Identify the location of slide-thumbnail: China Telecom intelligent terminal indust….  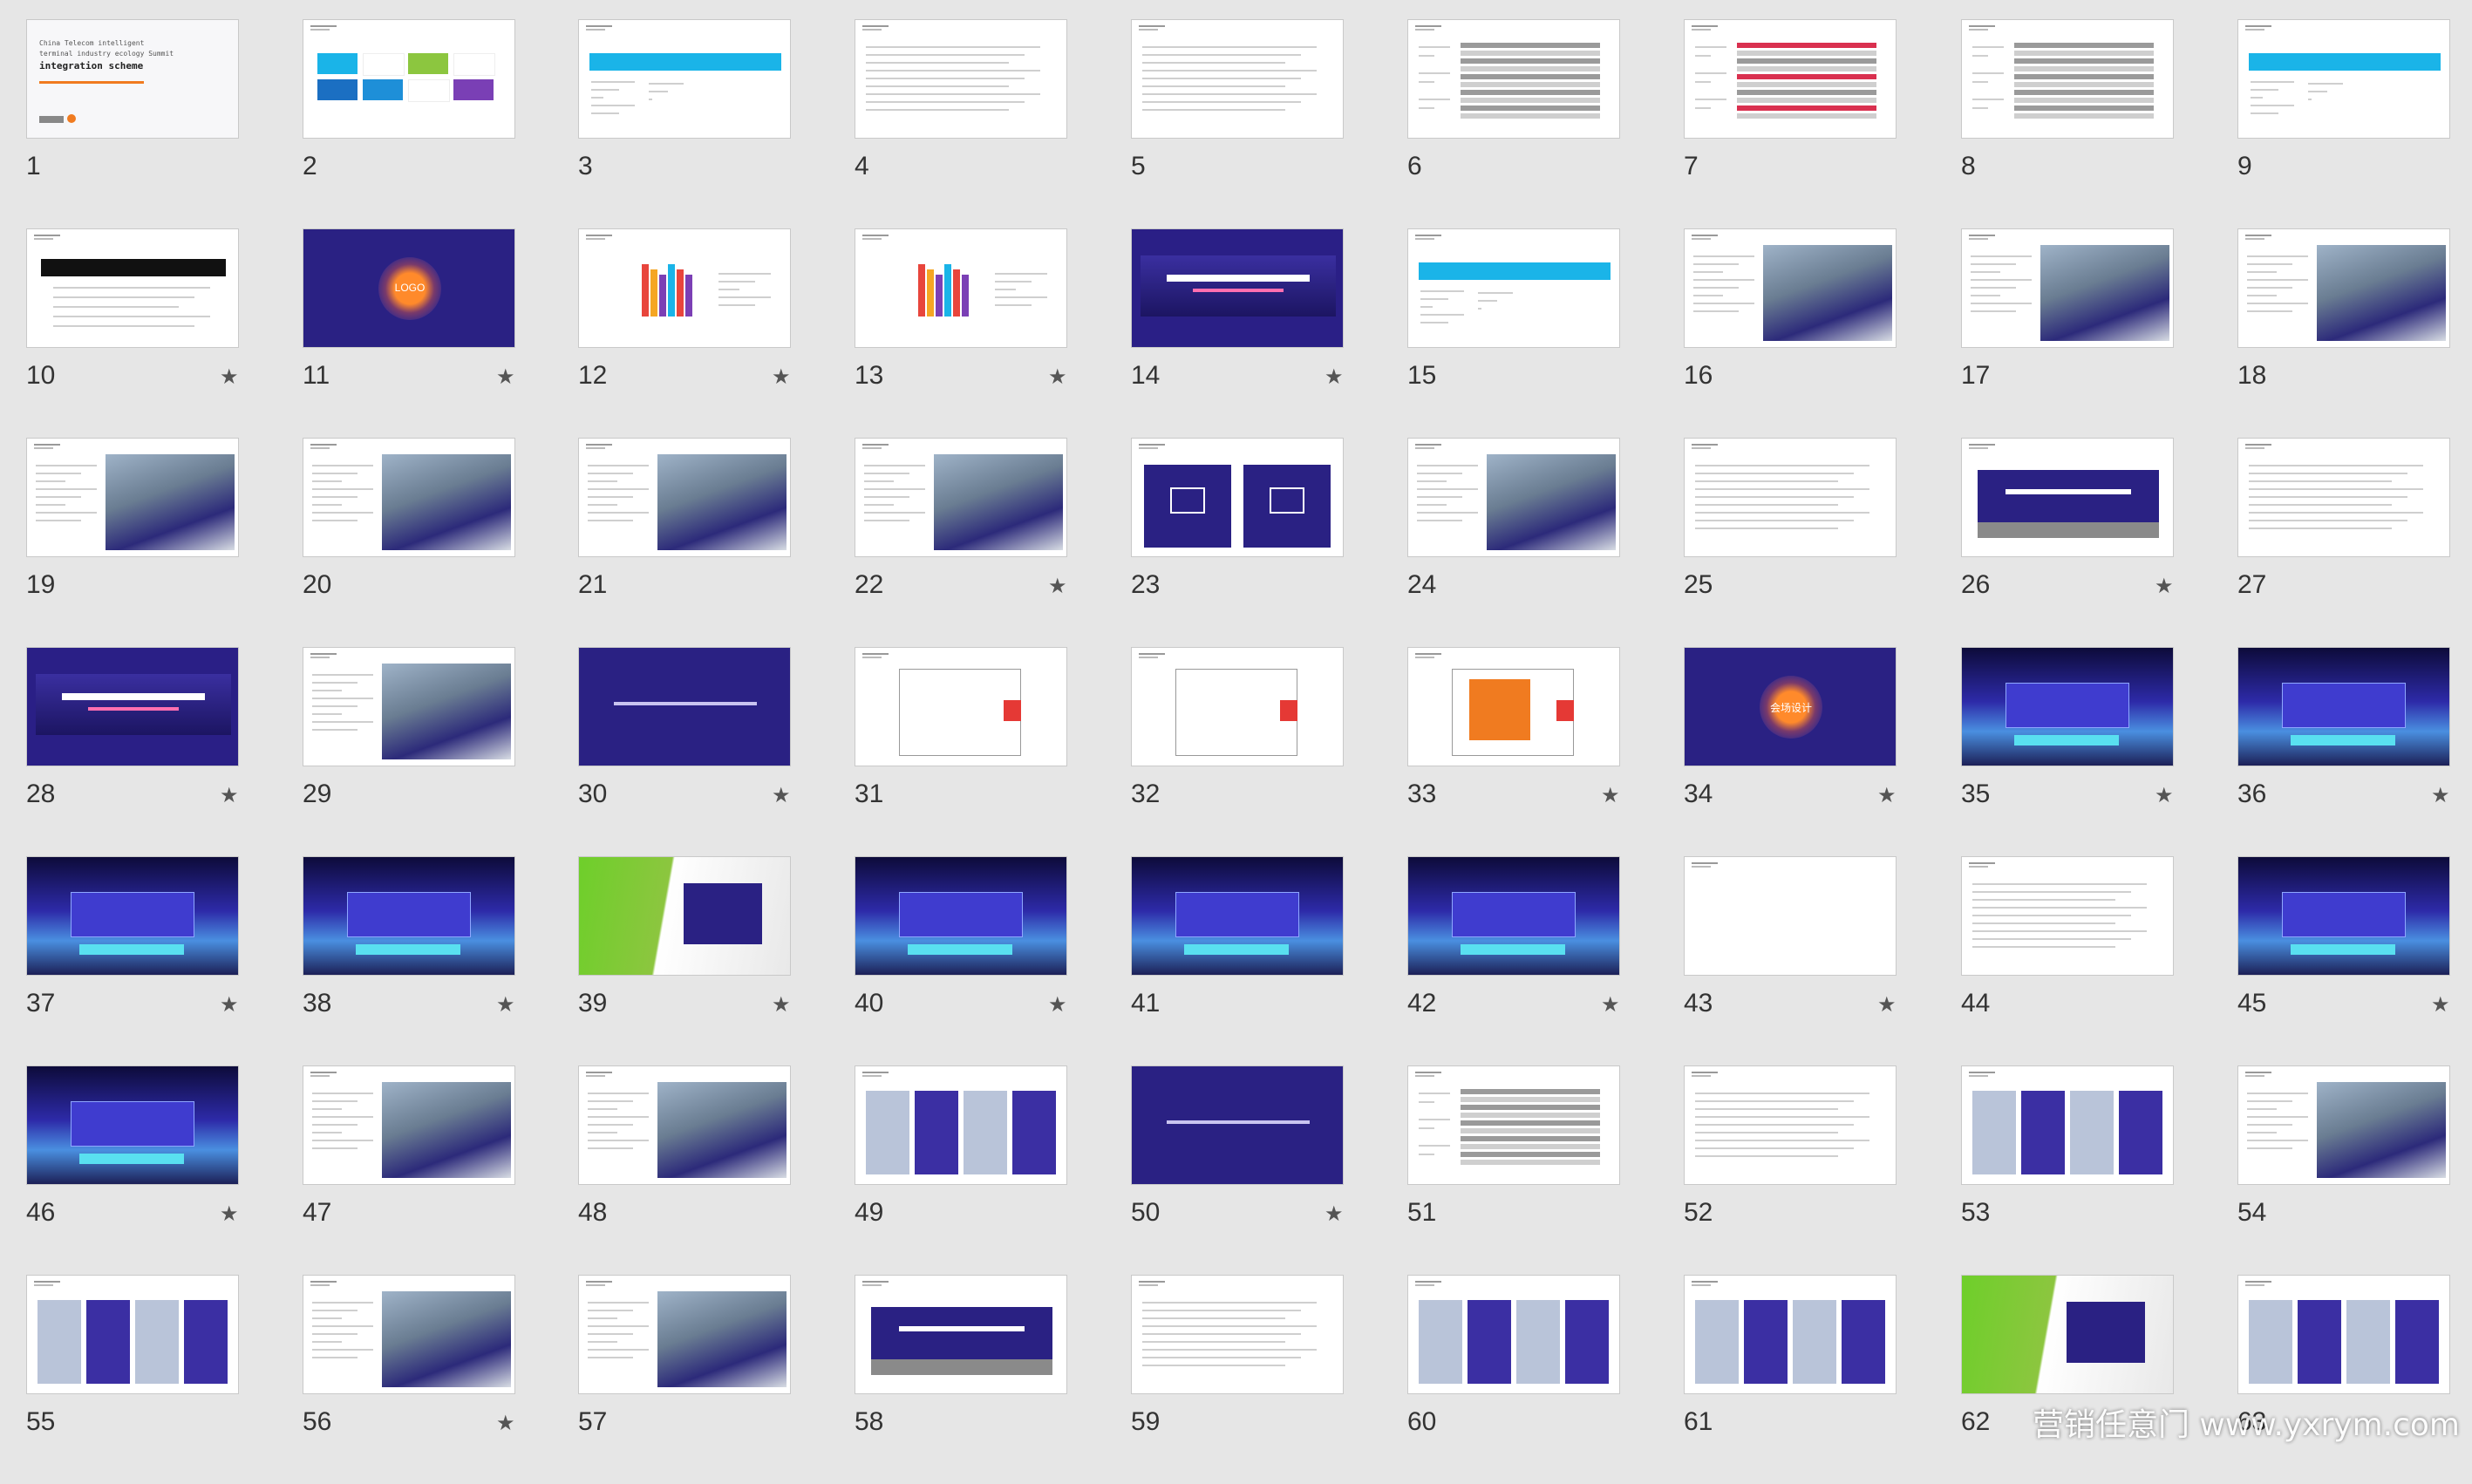
(132, 79).